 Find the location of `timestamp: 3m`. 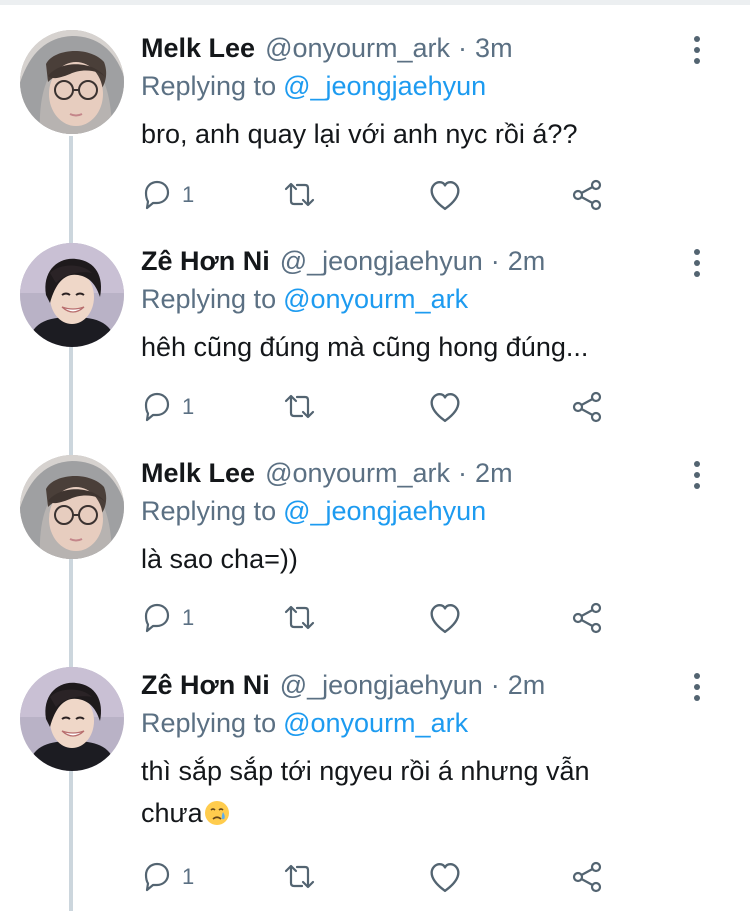

timestamp: 3m is located at coordinates (494, 48).